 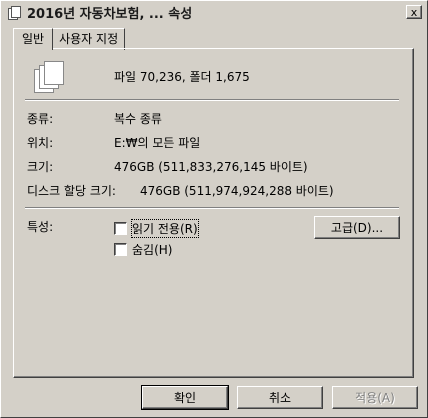 I want to click on disk-size-label: 디스크 할당 크기:, so click(x=71, y=191).